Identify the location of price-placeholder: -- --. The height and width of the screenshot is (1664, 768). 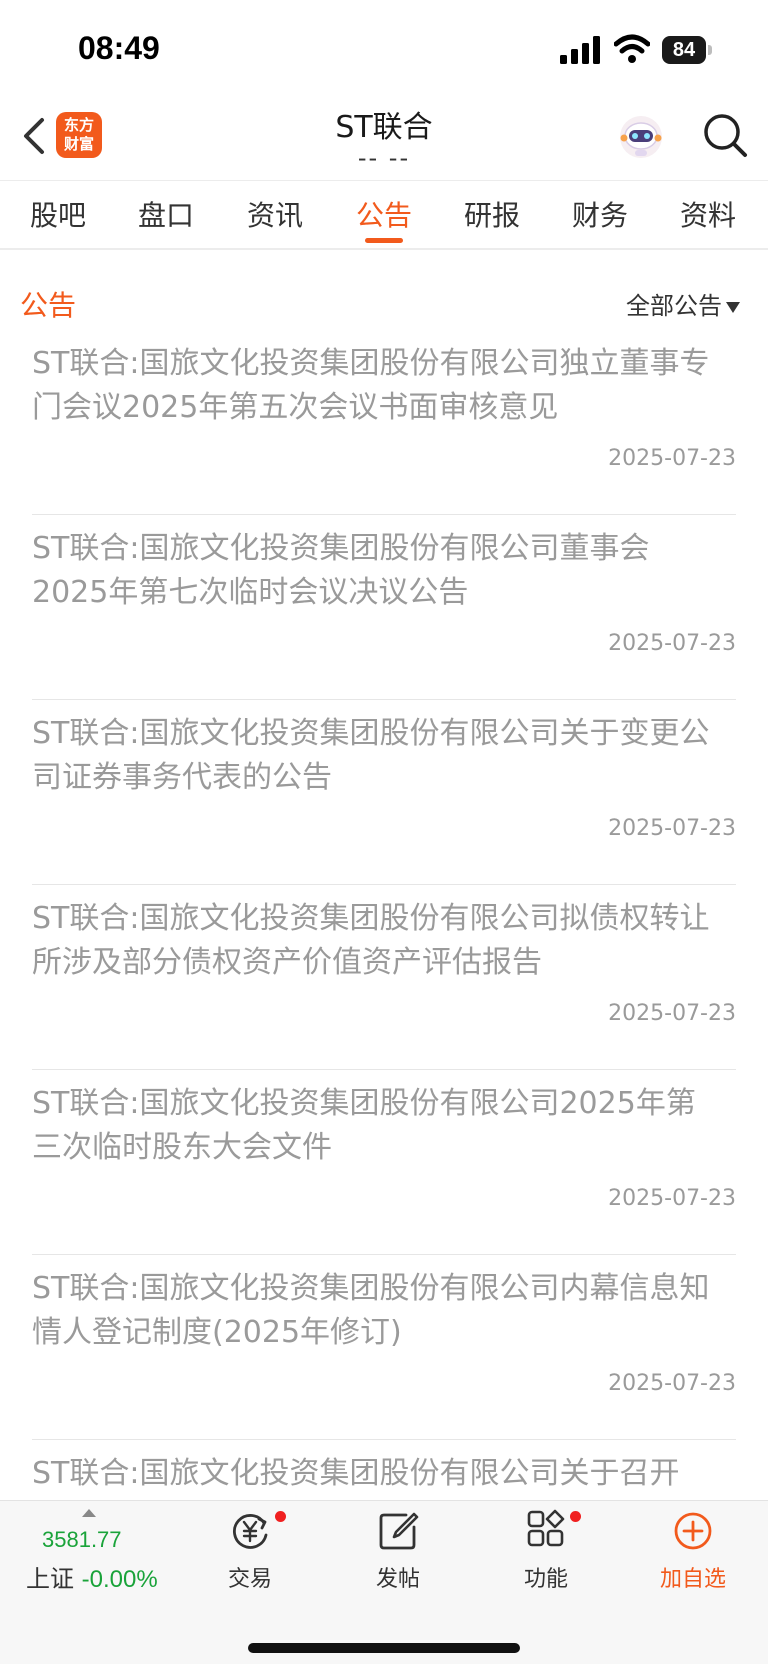
(384, 158).